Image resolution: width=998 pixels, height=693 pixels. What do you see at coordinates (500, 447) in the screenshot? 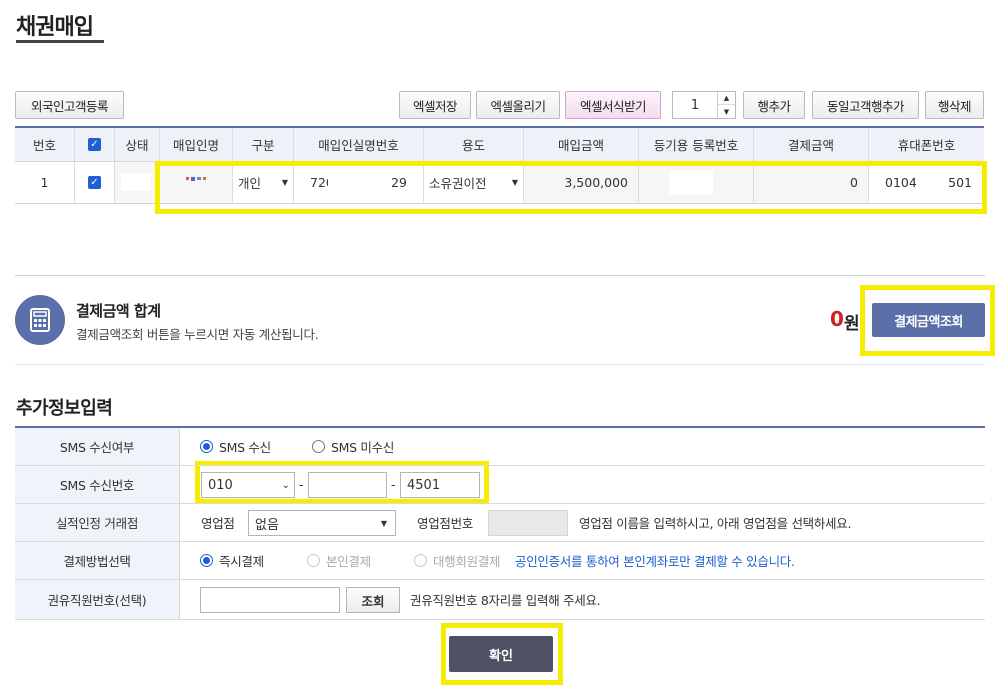
I see `sms-receive-row: SMS 수신여부 SMS 수신 SMS 미수신` at bounding box center [500, 447].